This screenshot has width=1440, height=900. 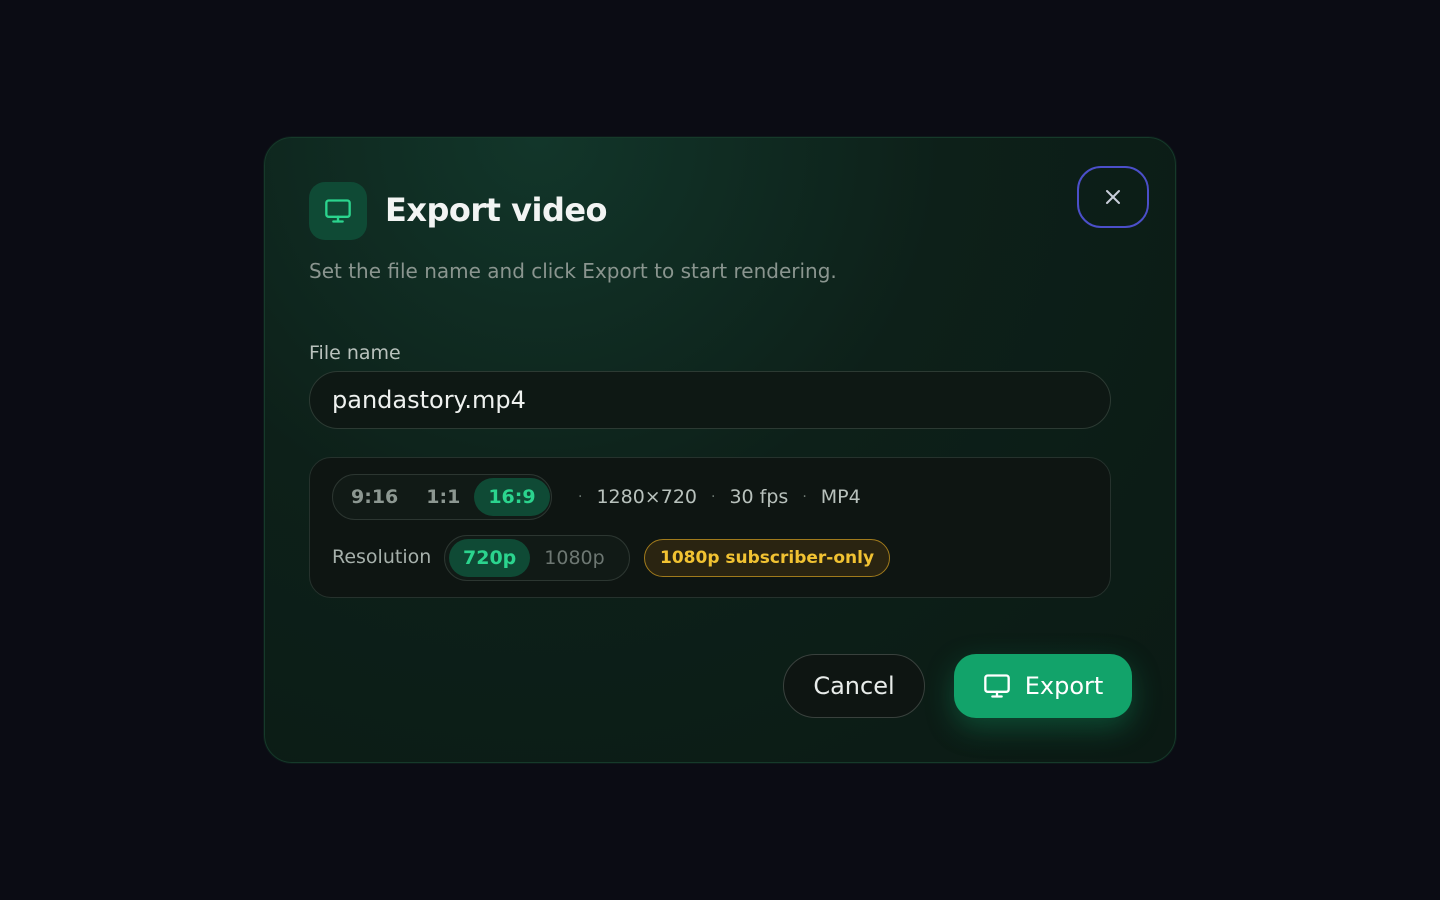 What do you see at coordinates (490, 558) in the screenshot?
I see `resolution-option-720p: 720p` at bounding box center [490, 558].